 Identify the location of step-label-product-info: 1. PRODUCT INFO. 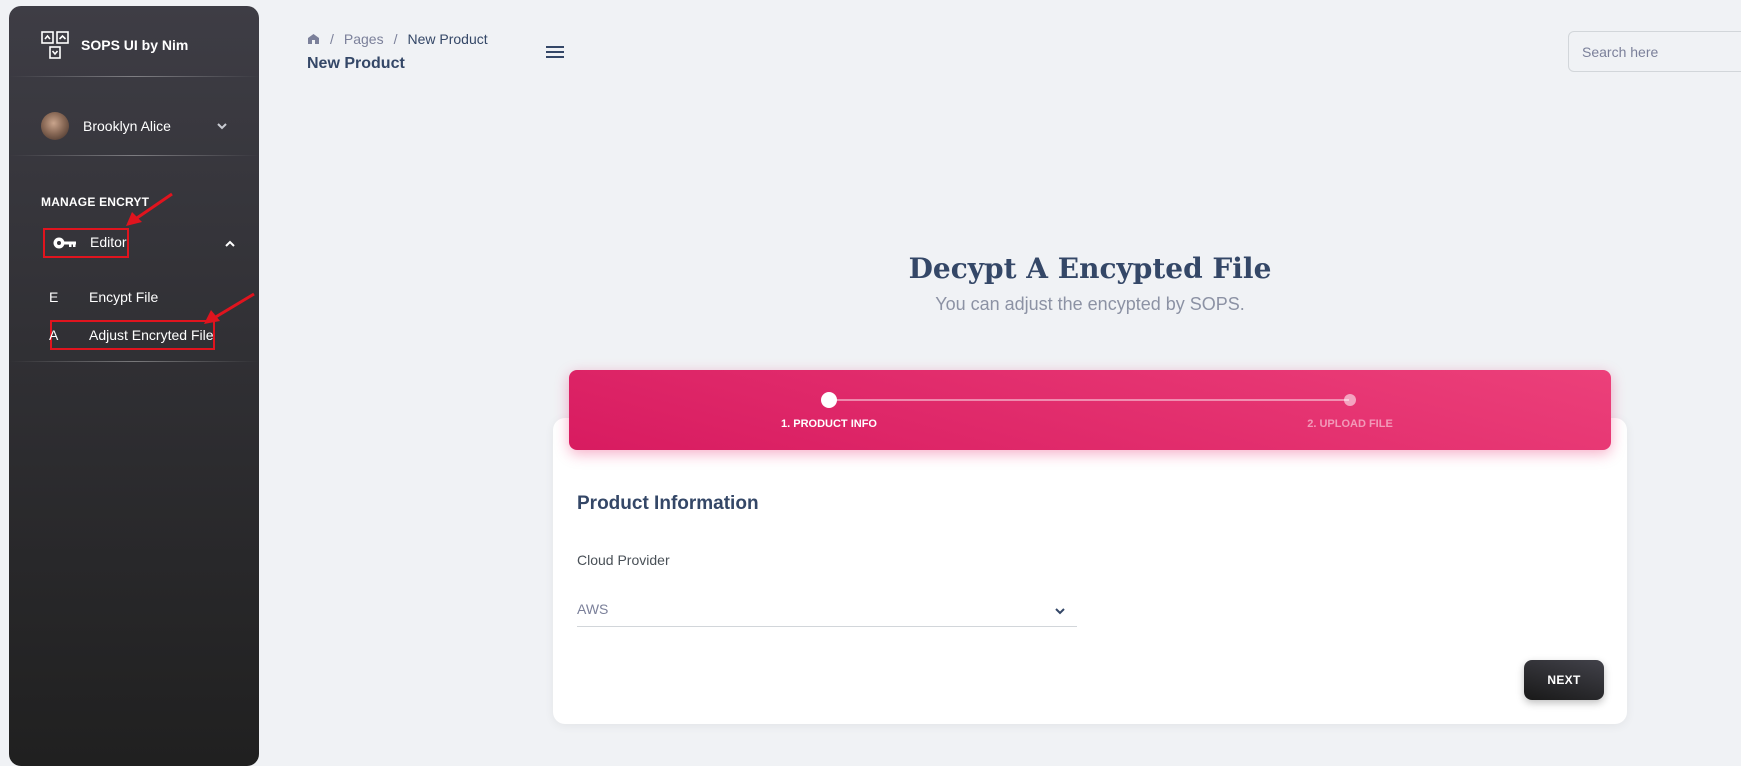
(829, 424).